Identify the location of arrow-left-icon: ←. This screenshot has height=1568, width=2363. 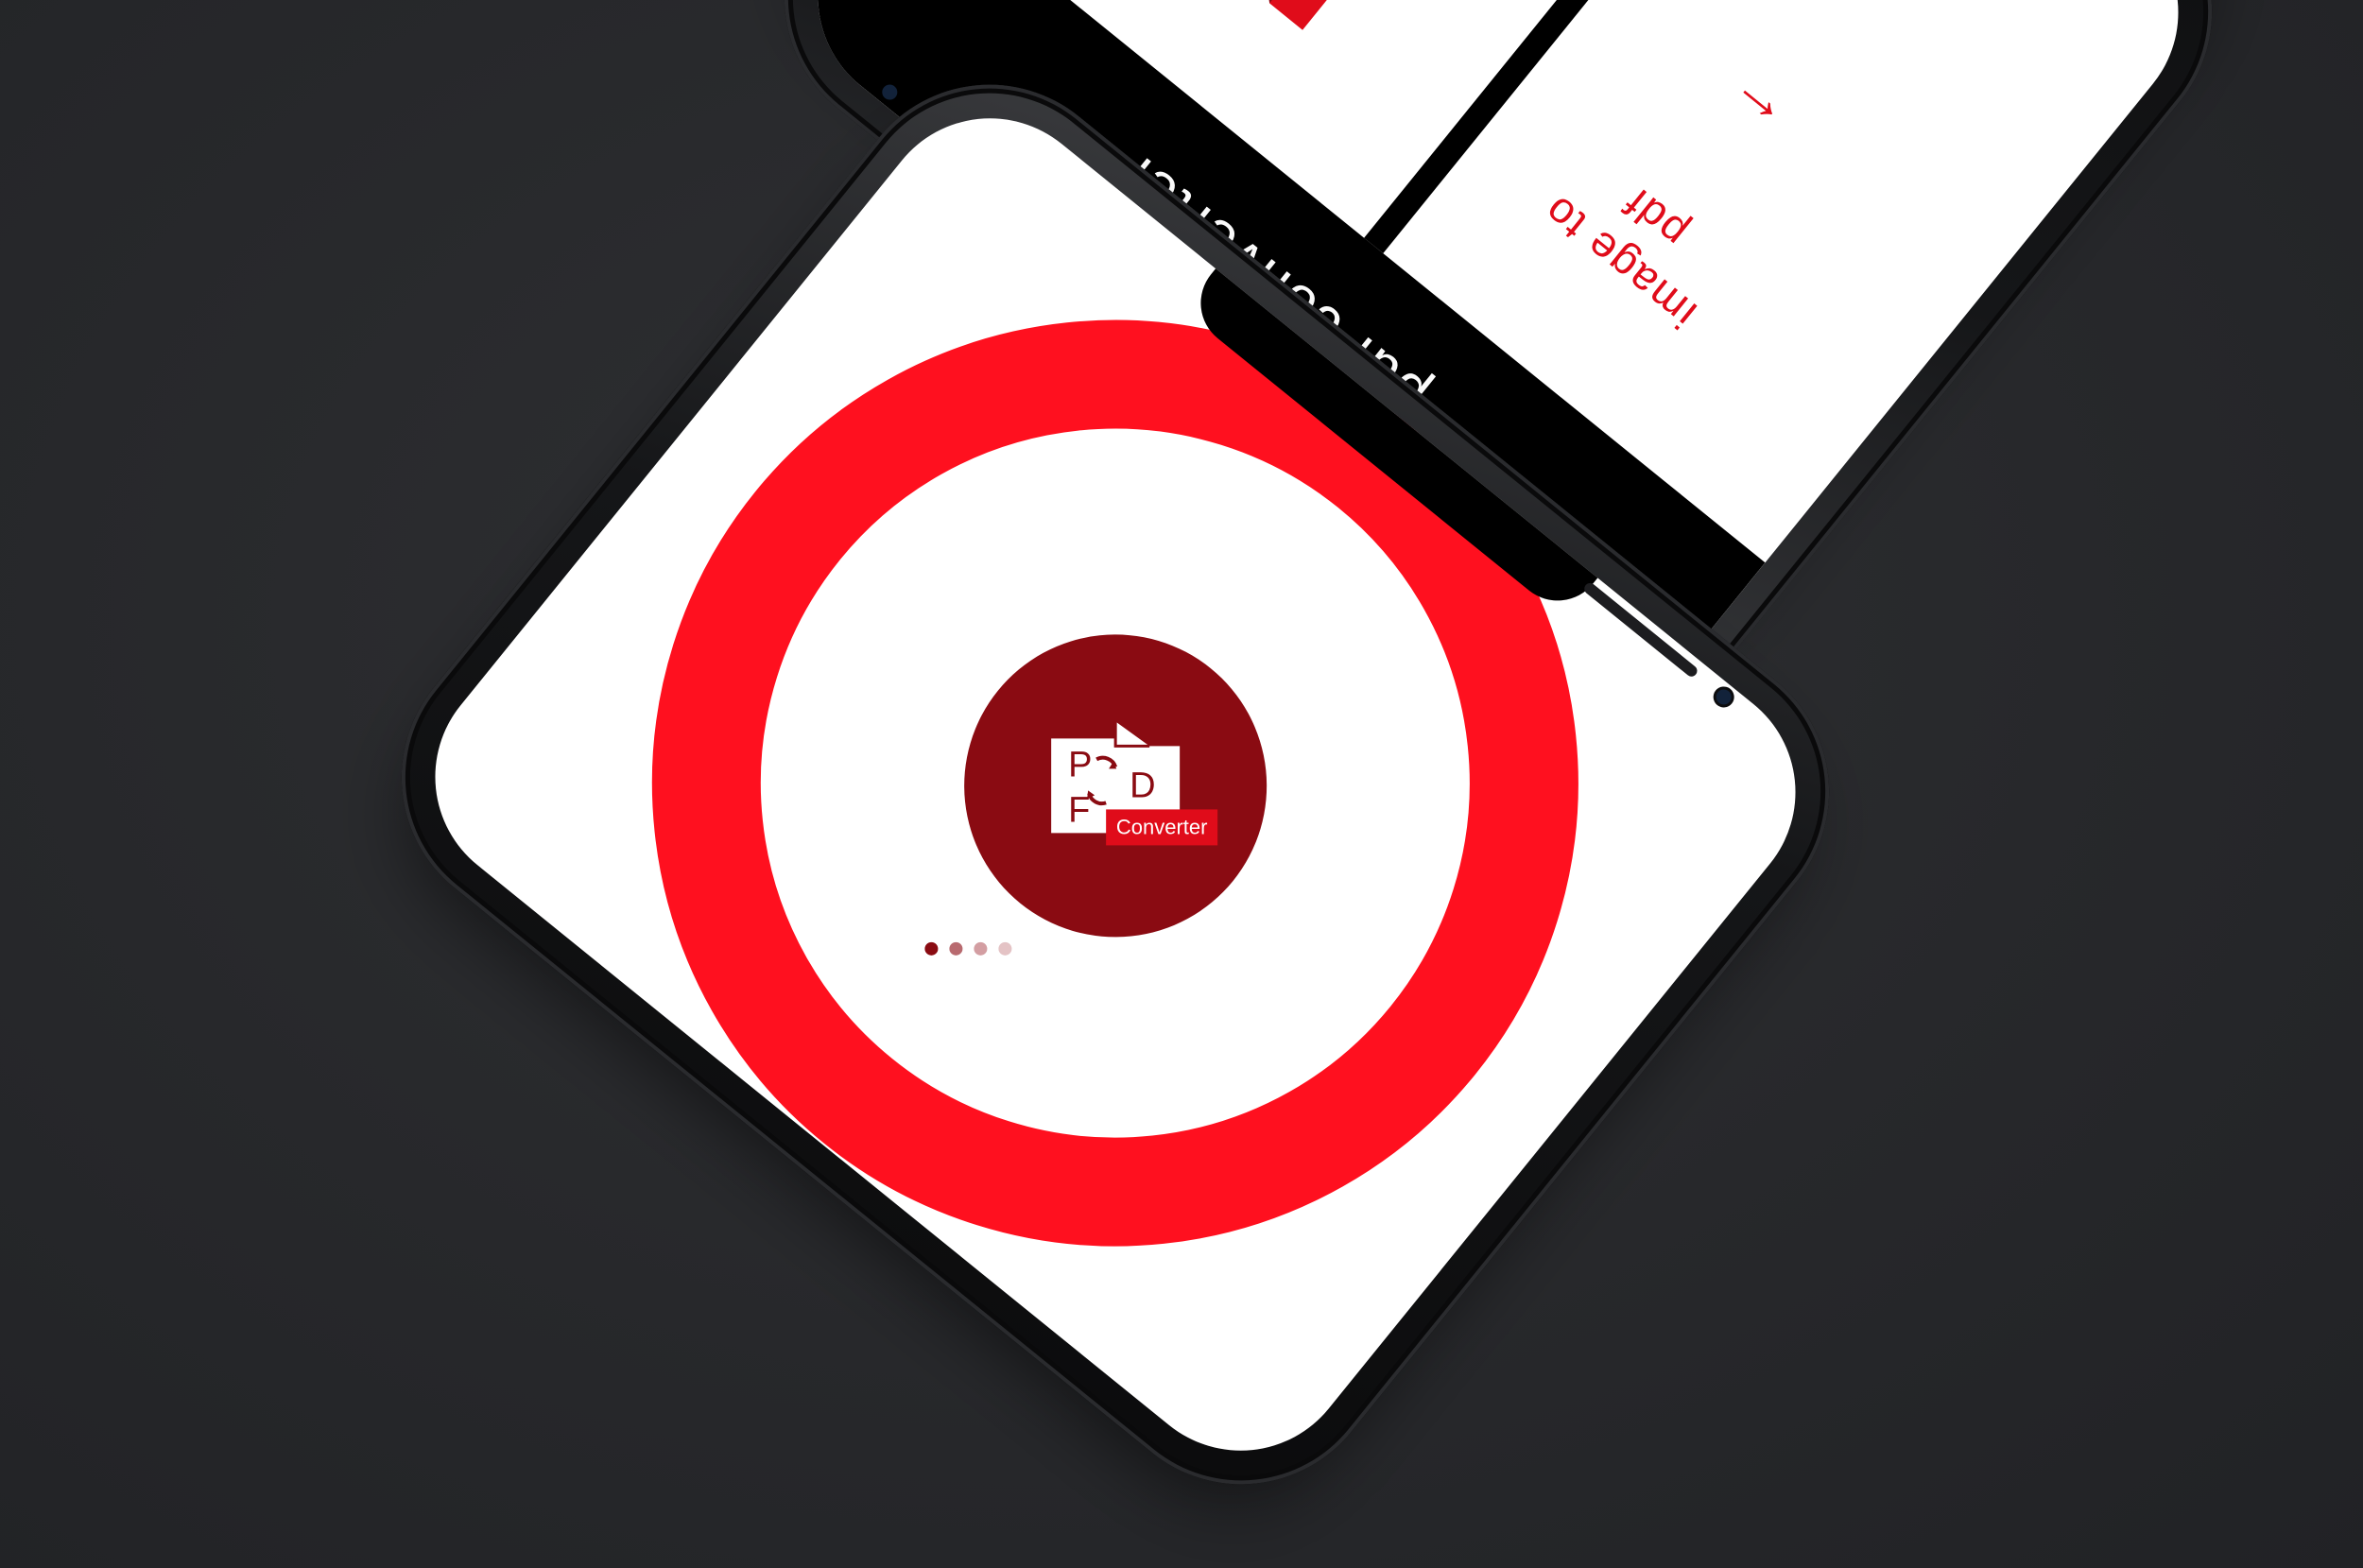
(1751, 111).